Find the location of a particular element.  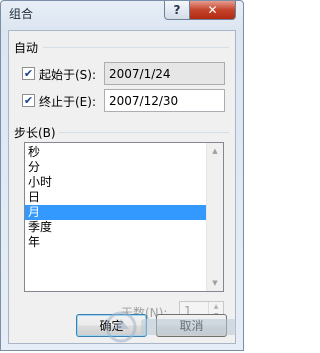

scroll-up-arrow-icon: ▲ is located at coordinates (215, 151).